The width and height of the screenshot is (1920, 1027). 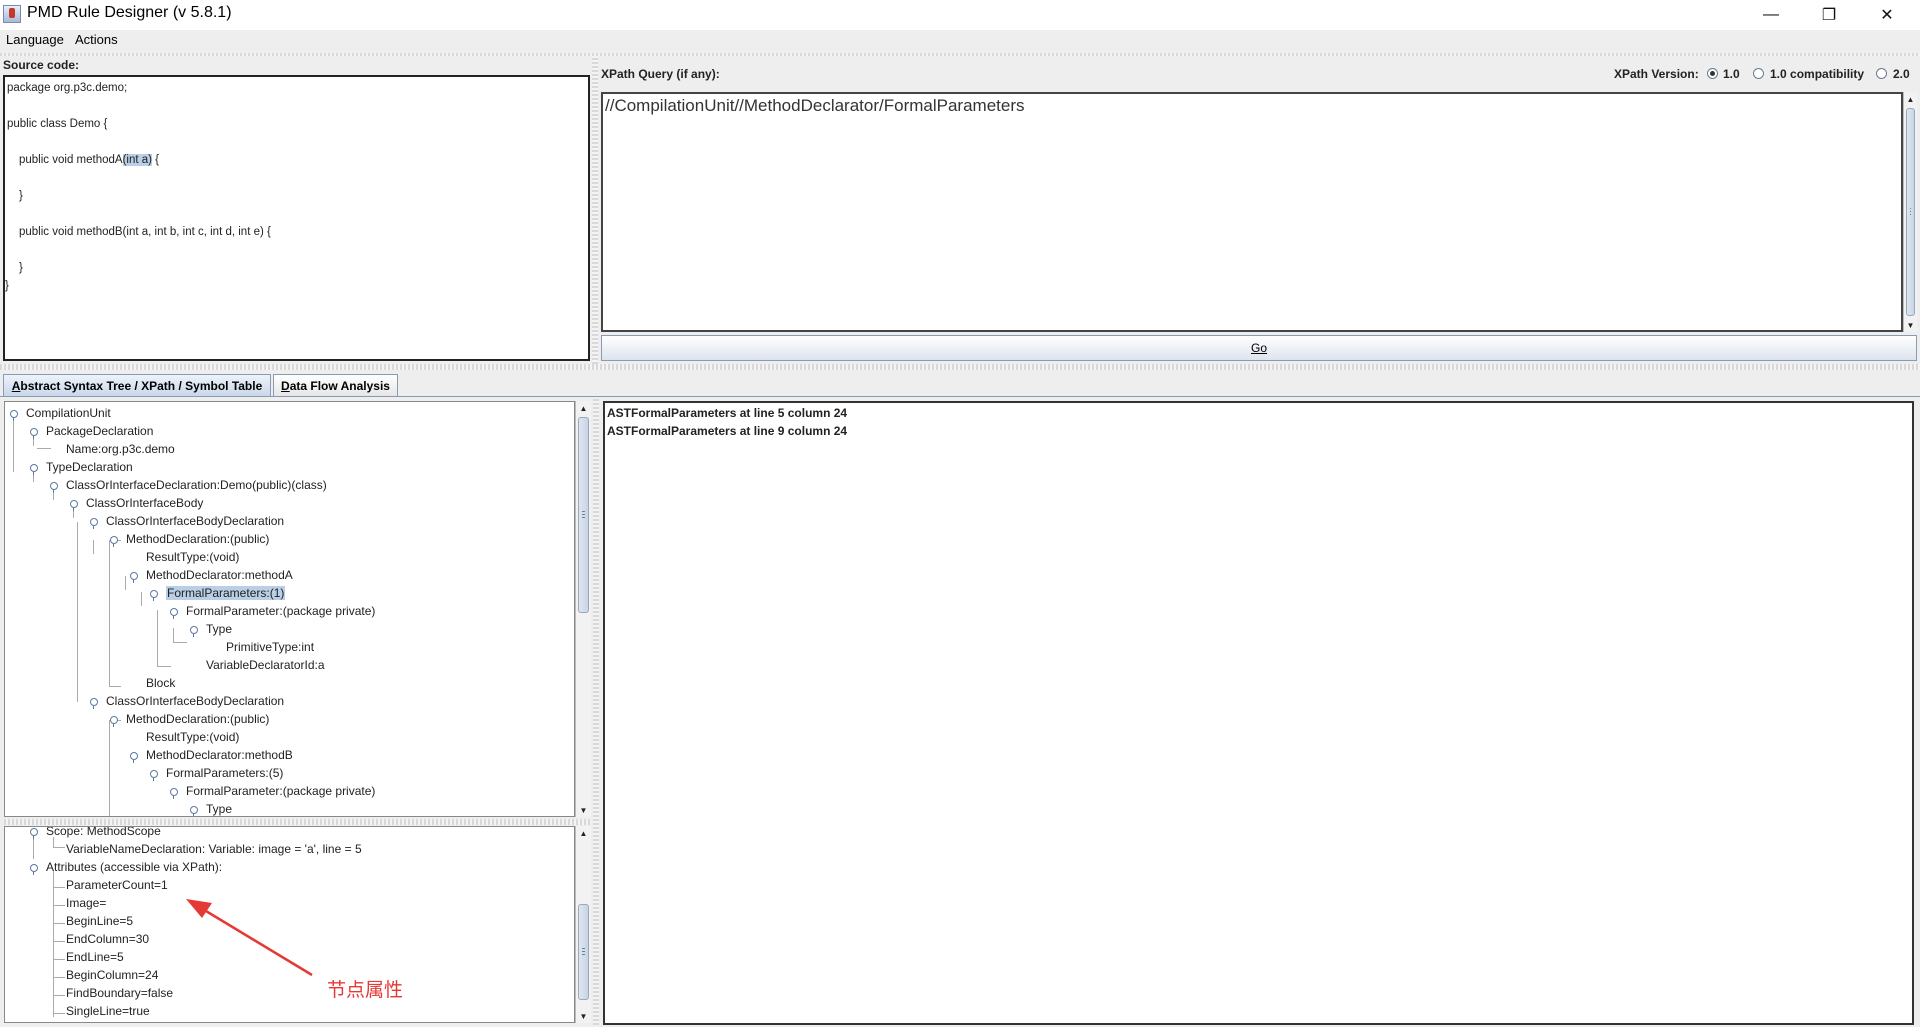 I want to click on minimize-button: —, so click(x=1771, y=15).